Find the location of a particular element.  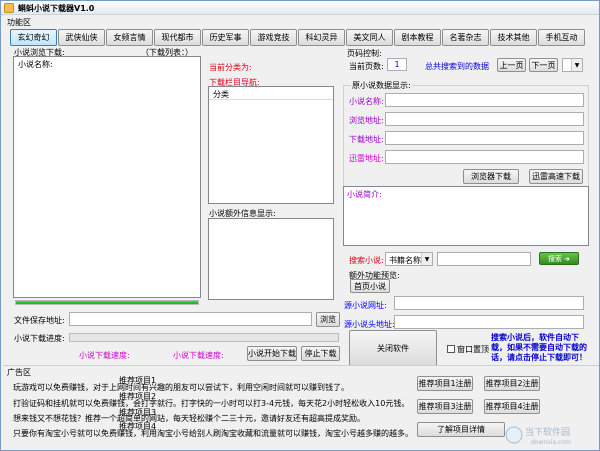

tab-category: 手机互动 is located at coordinates (561, 37).